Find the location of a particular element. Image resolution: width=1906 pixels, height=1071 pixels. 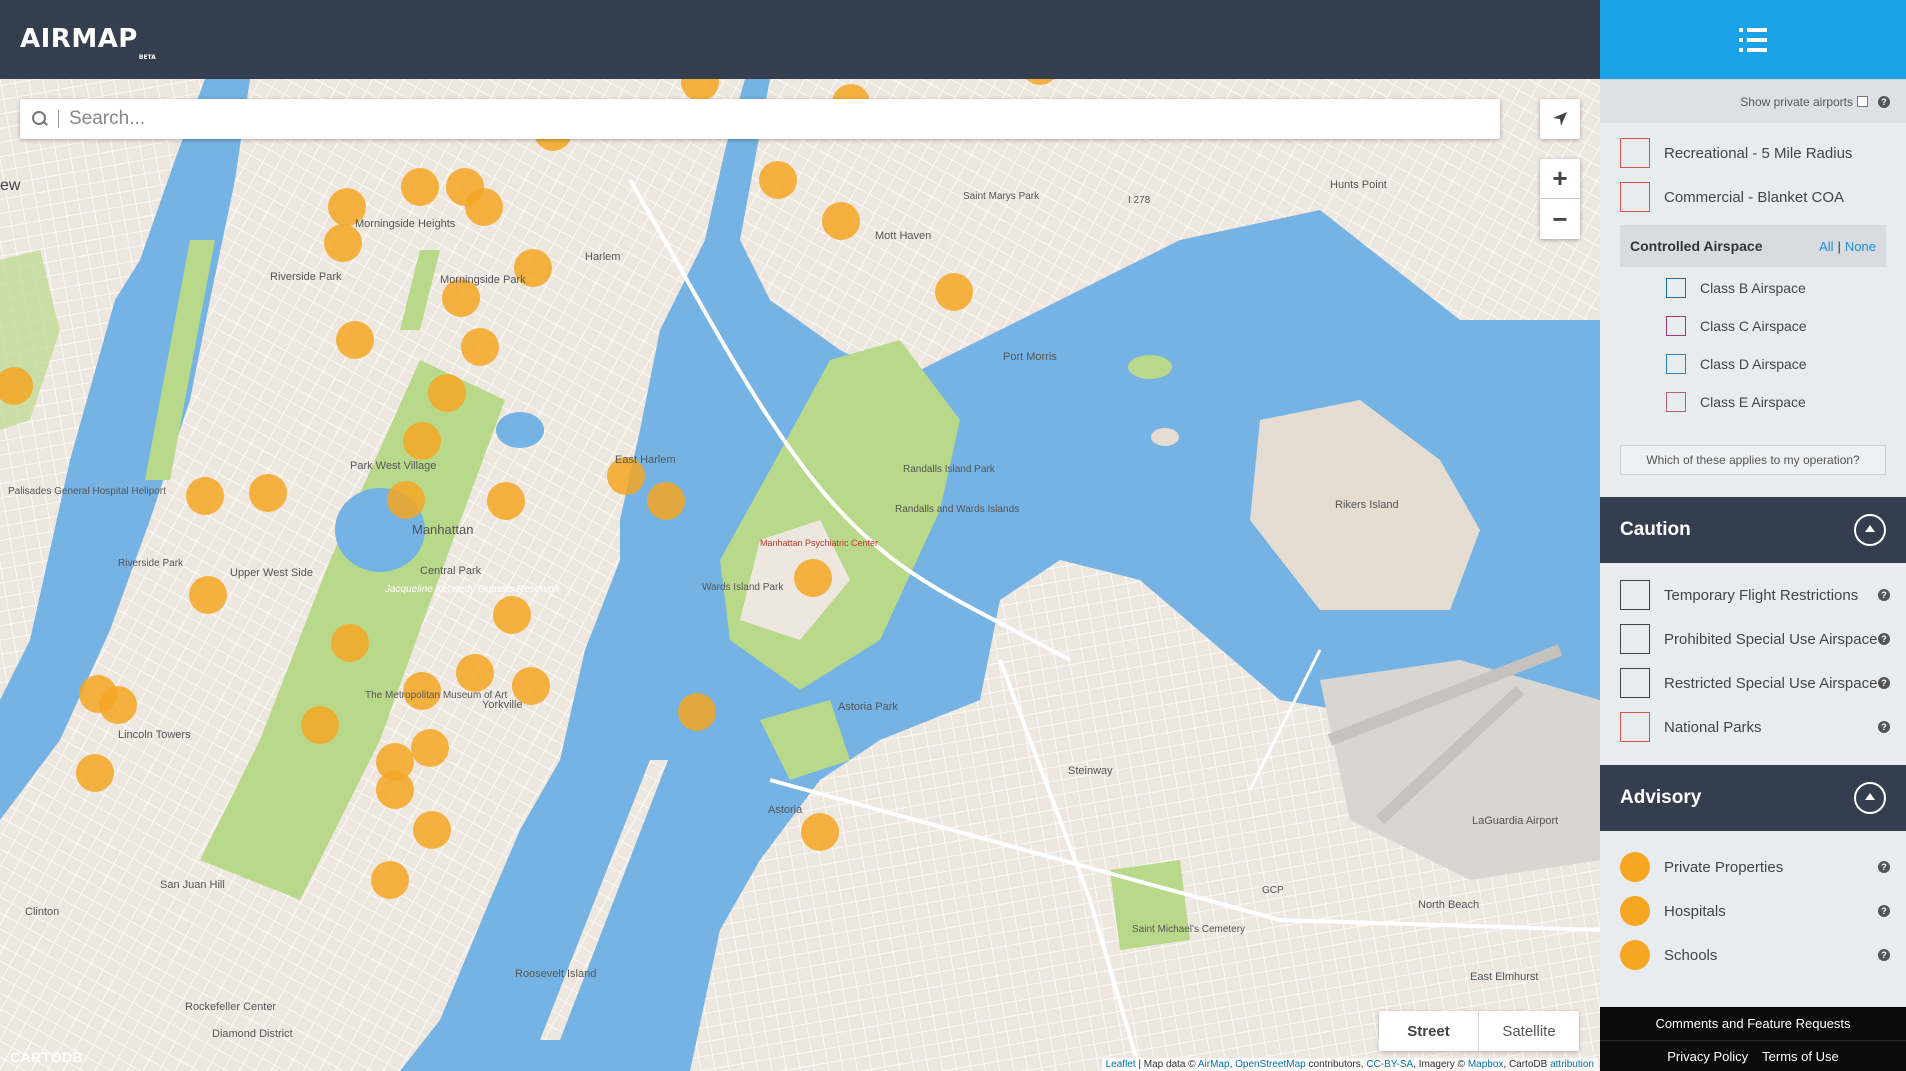

map-label: Rikers Island is located at coordinates (1367, 505).